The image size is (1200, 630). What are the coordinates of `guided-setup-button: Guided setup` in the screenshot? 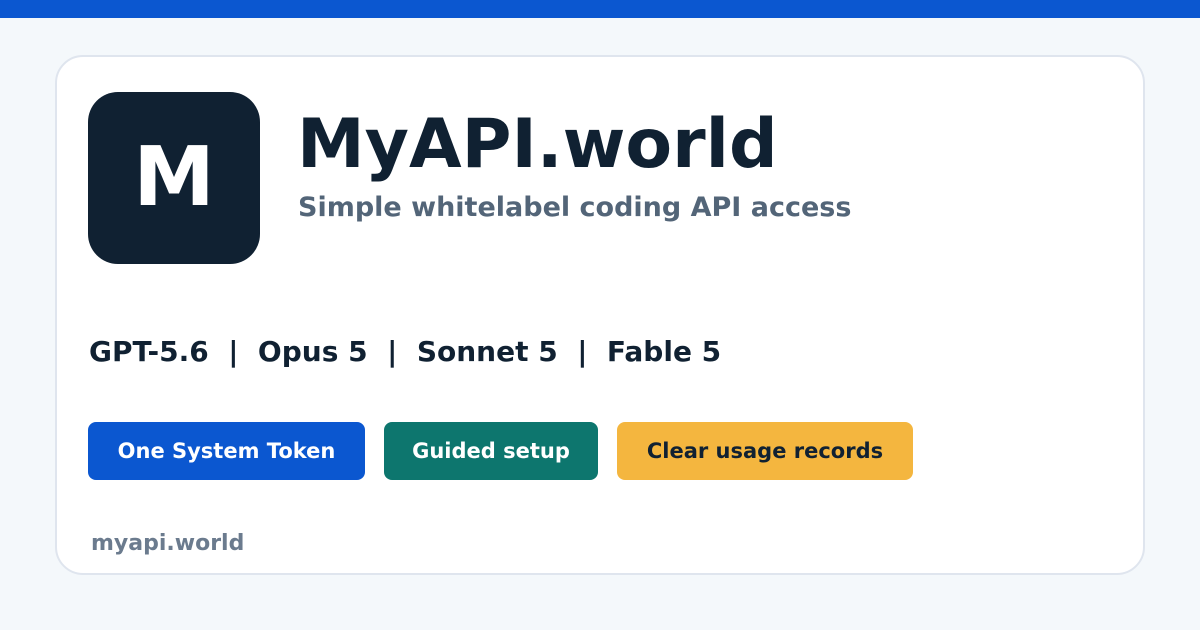 It's located at (491, 451).